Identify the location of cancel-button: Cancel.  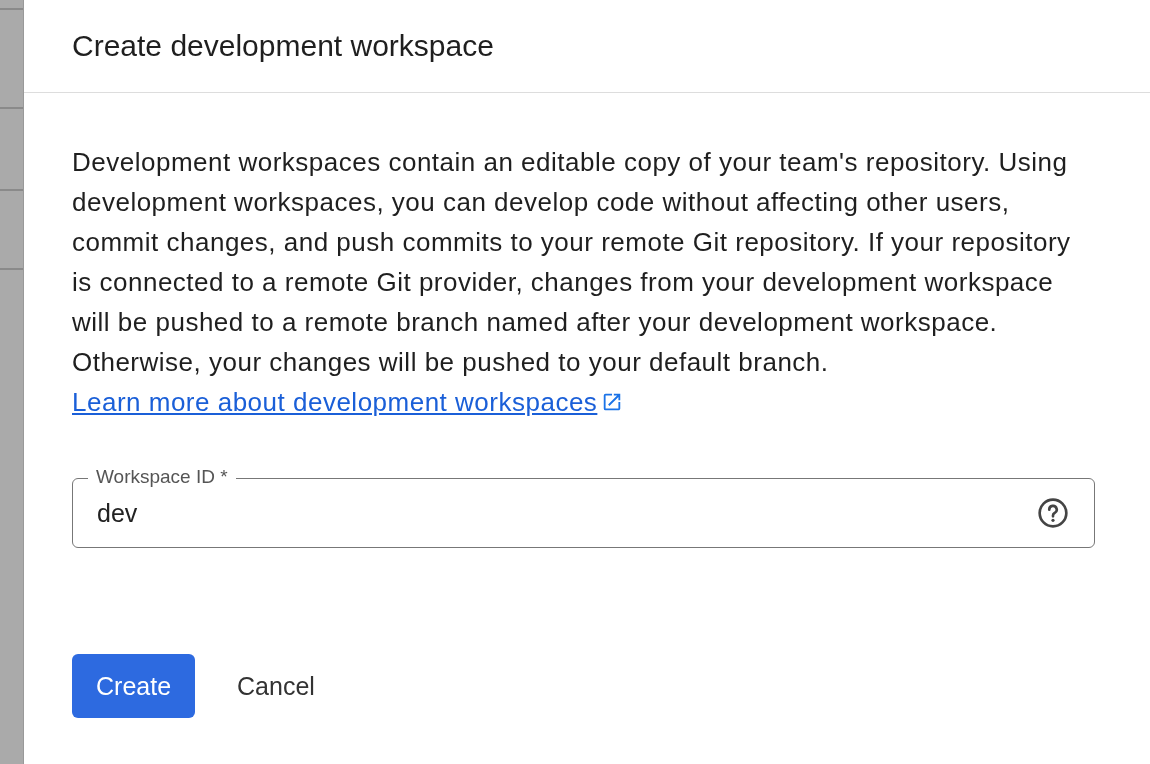
(276, 686).